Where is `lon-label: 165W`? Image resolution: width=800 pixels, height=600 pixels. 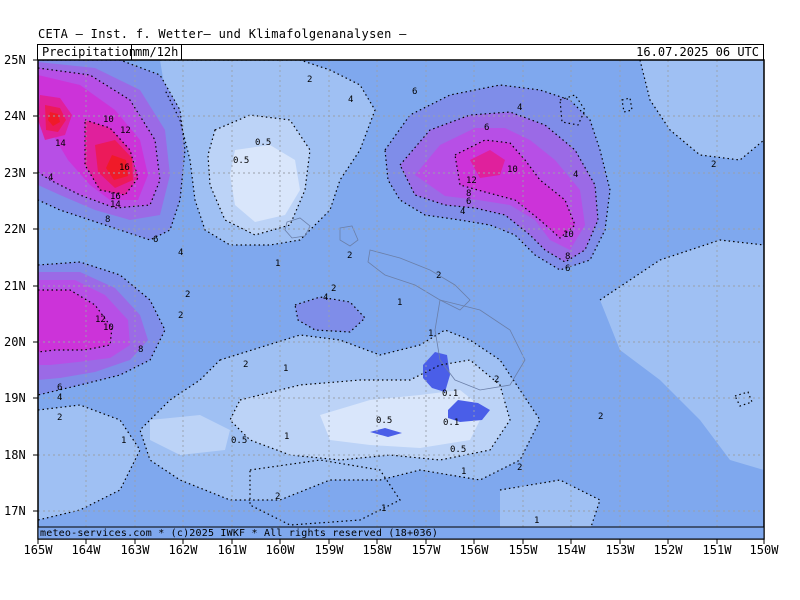
lon-label: 165W is located at coordinates (38, 550).